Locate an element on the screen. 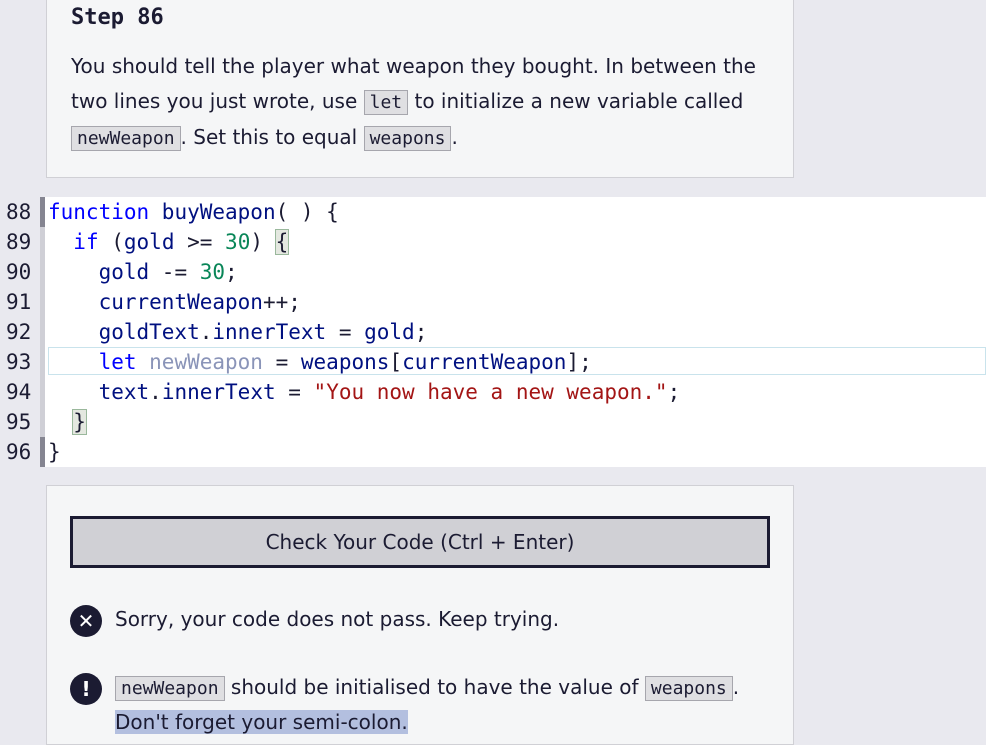  line-number: 96 is located at coordinates (19, 452).